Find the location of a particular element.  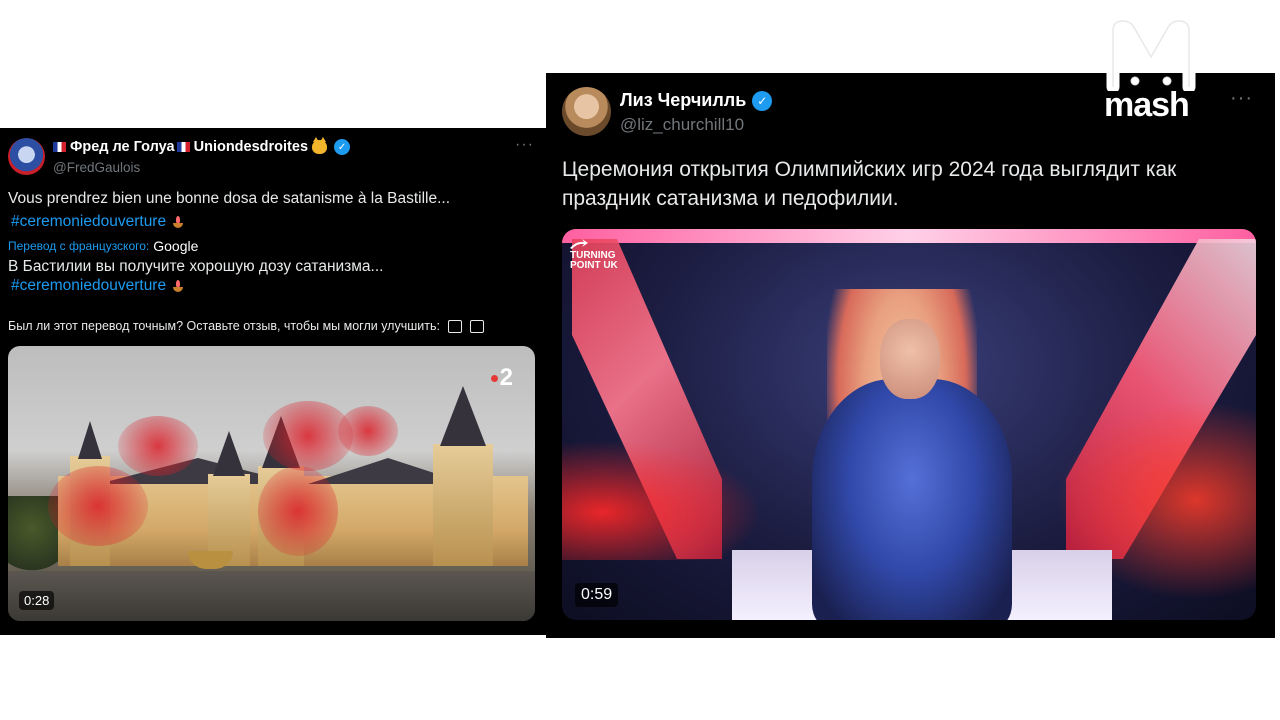

river-water is located at coordinates (271, 596).